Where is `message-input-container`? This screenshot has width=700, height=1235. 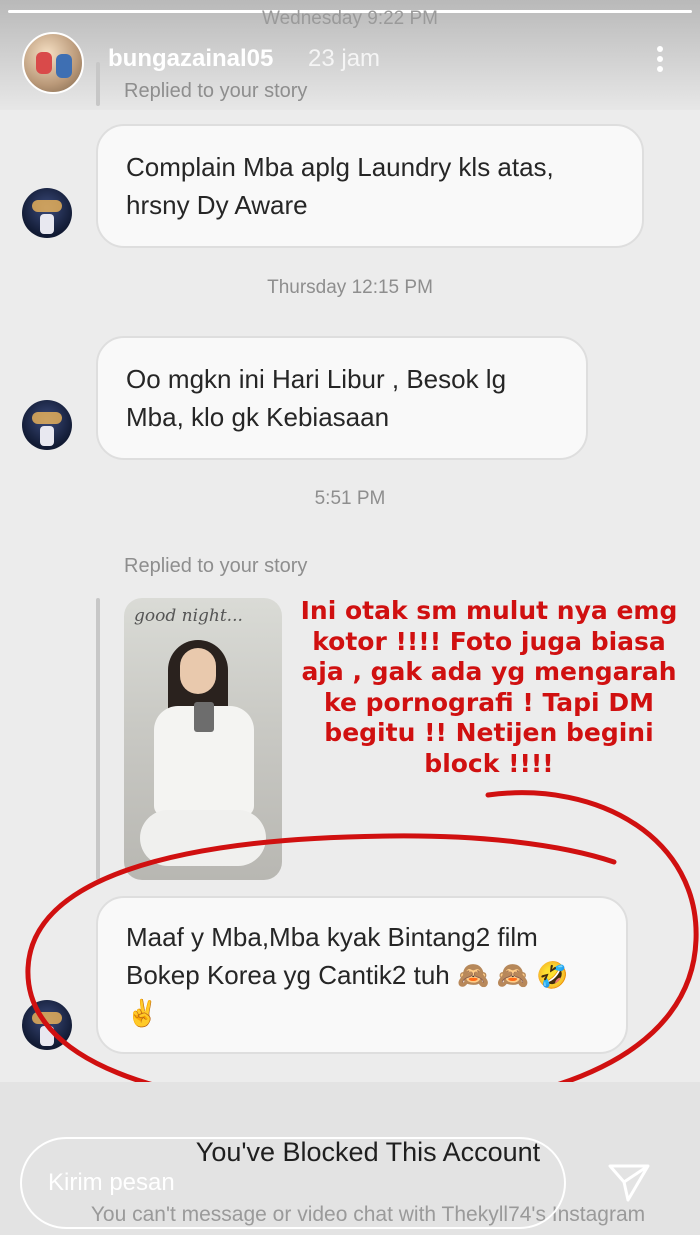 message-input-container is located at coordinates (293, 1183).